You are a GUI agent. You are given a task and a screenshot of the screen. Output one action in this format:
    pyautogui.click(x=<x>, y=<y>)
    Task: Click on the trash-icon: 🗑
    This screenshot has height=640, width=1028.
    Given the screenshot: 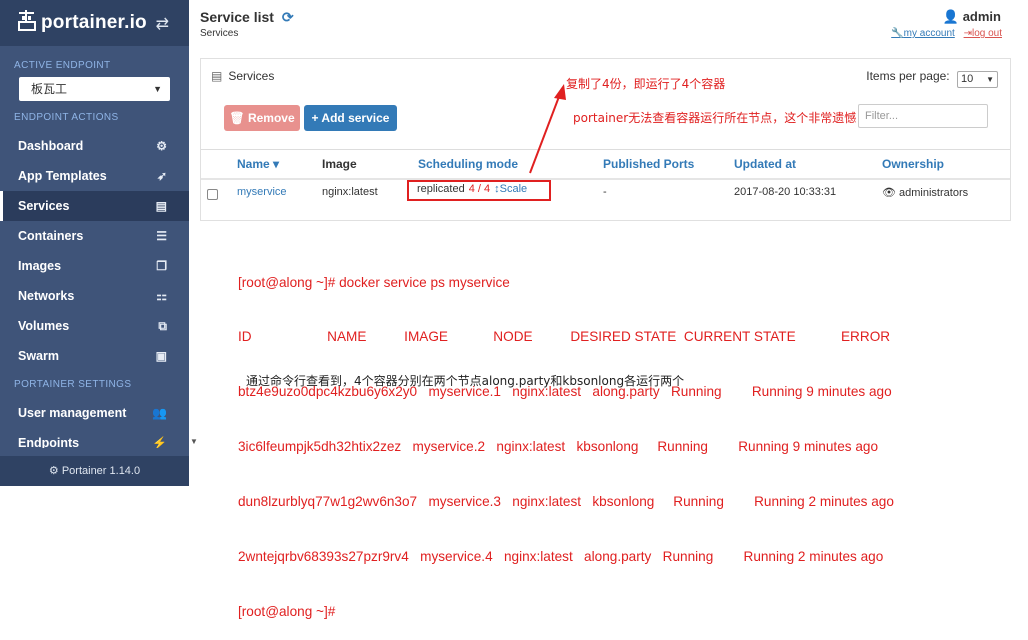 What is the action you would take?
    pyautogui.click(x=237, y=118)
    